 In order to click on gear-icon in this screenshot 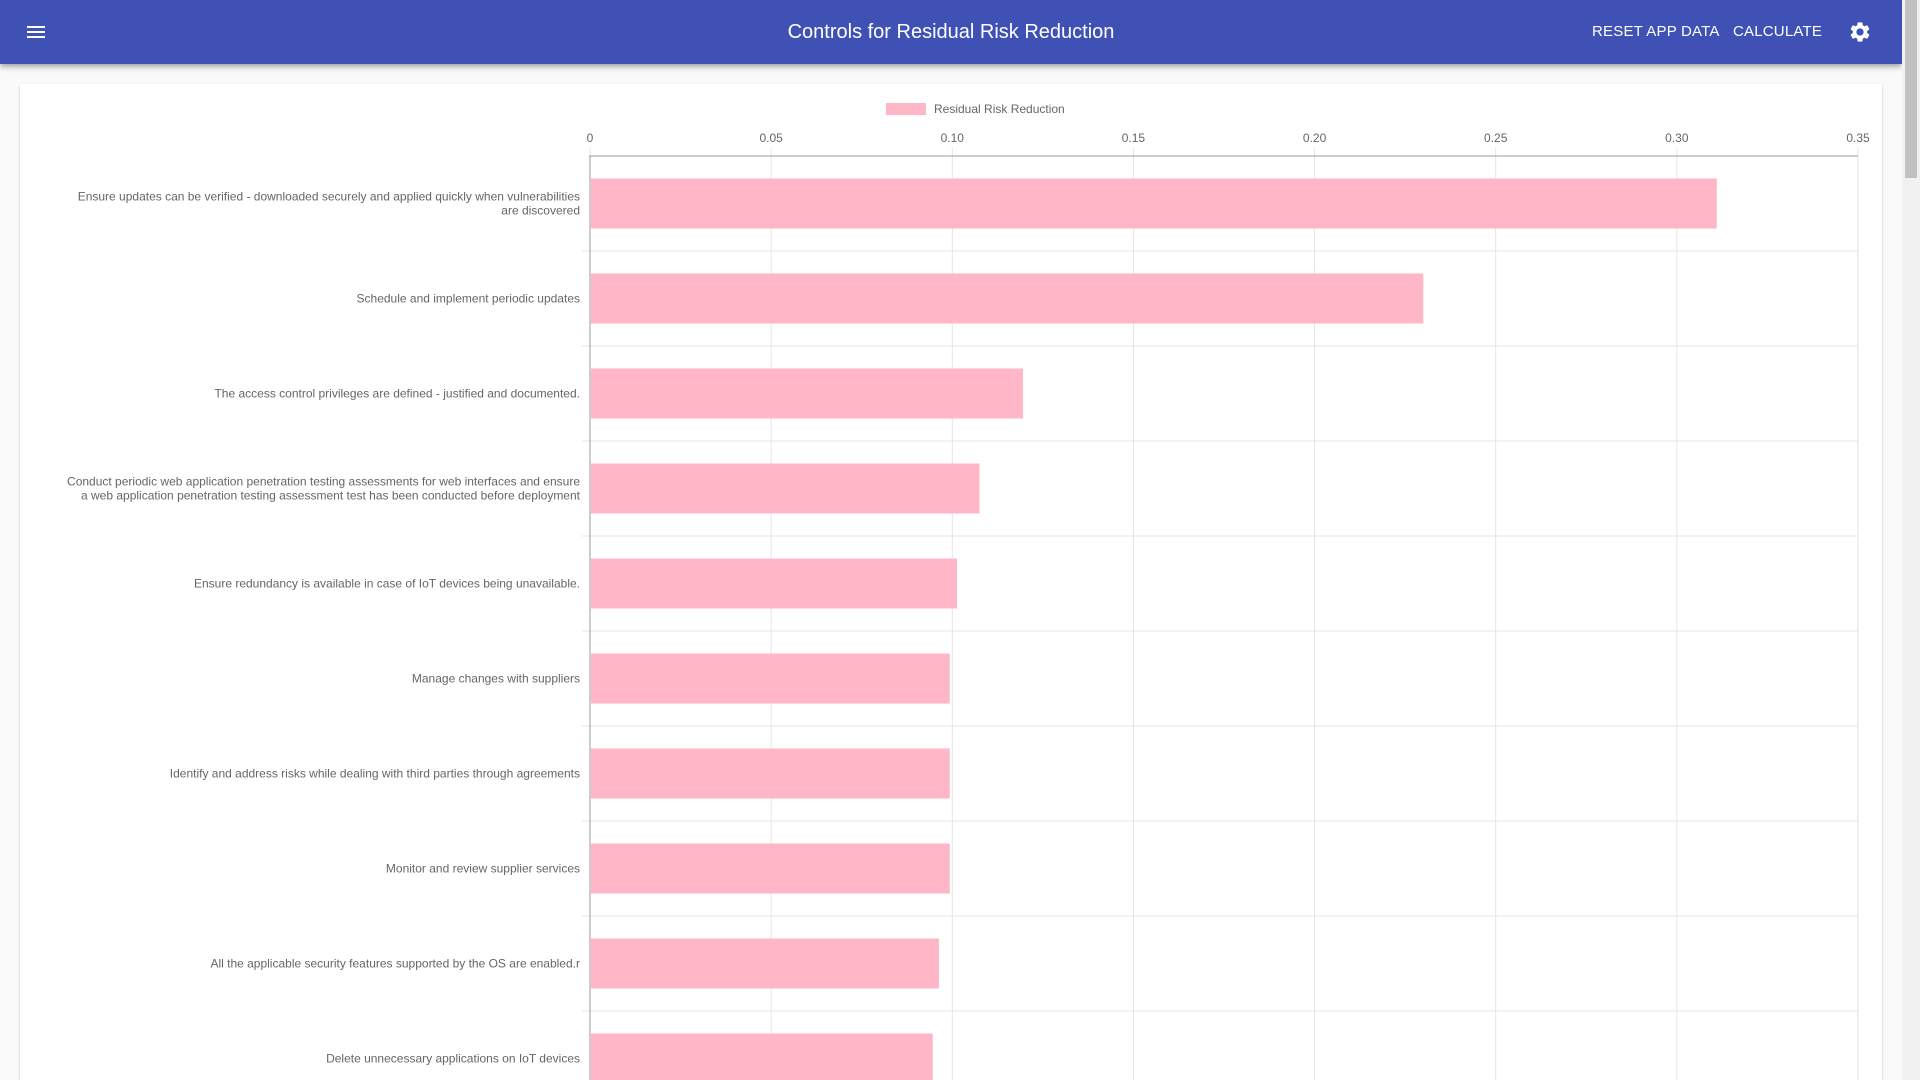, I will do `click(1860, 32)`.